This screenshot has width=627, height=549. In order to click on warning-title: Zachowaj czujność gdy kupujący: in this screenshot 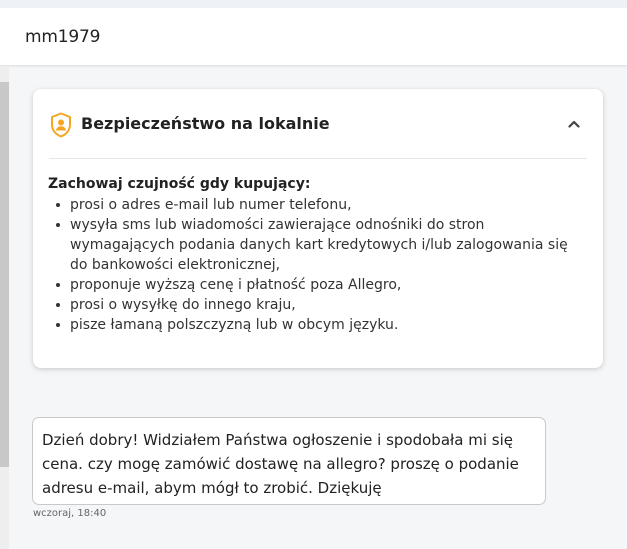, I will do `click(179, 184)`.